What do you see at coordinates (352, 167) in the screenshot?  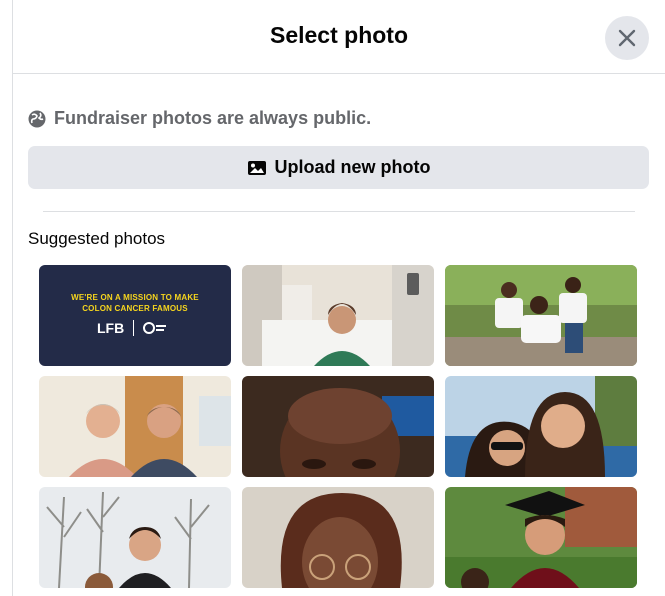 I see `upload-button-label: Upload new photo` at bounding box center [352, 167].